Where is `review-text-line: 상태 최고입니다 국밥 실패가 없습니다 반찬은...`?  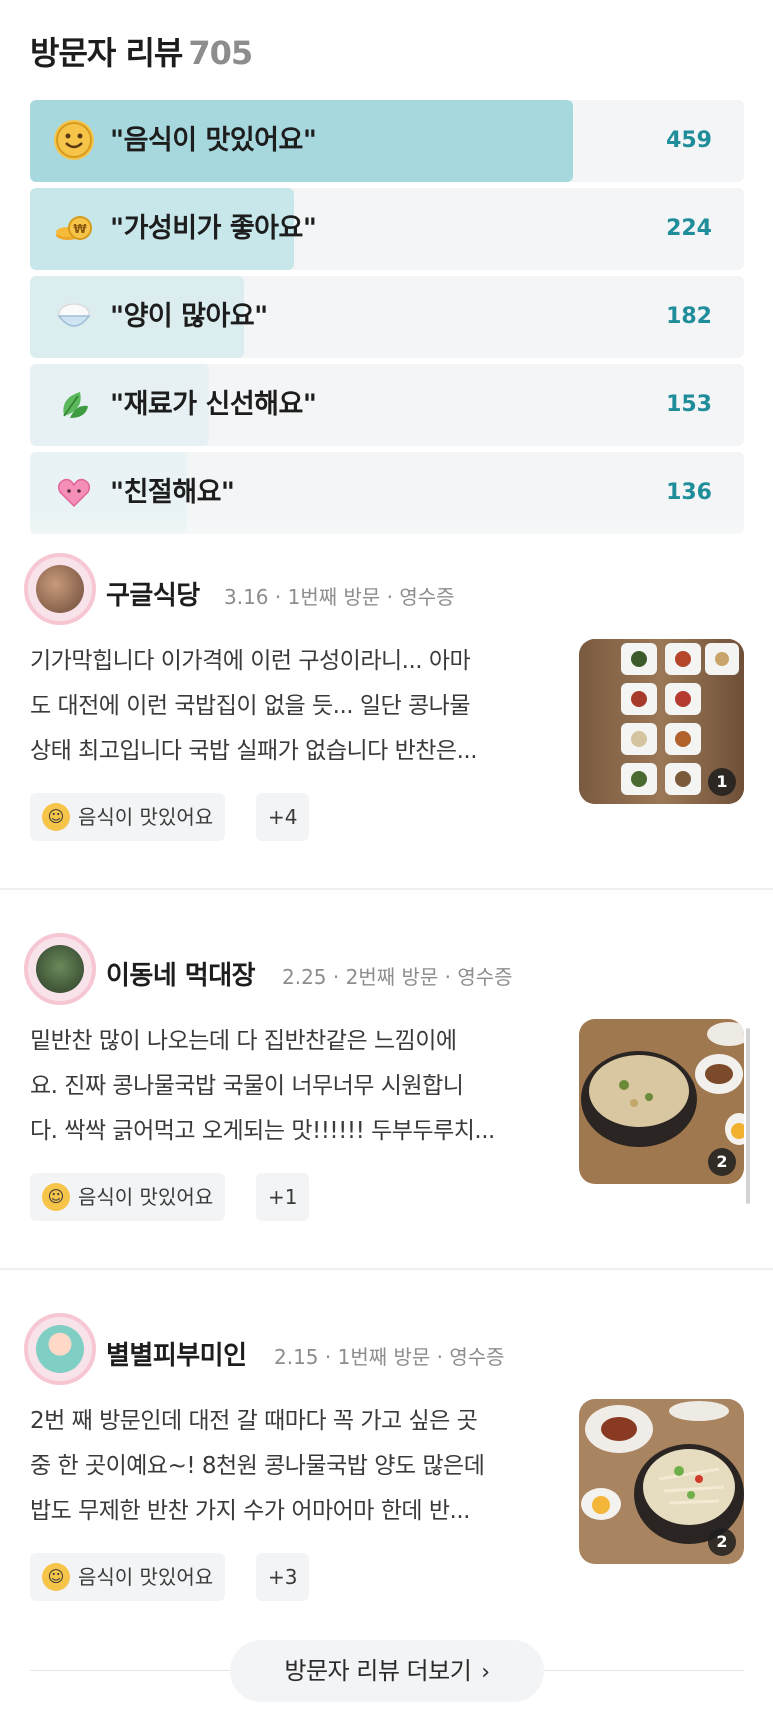 review-text-line: 상태 최고입니다 국밥 실패가 없습니다 반찬은... is located at coordinates (254, 751).